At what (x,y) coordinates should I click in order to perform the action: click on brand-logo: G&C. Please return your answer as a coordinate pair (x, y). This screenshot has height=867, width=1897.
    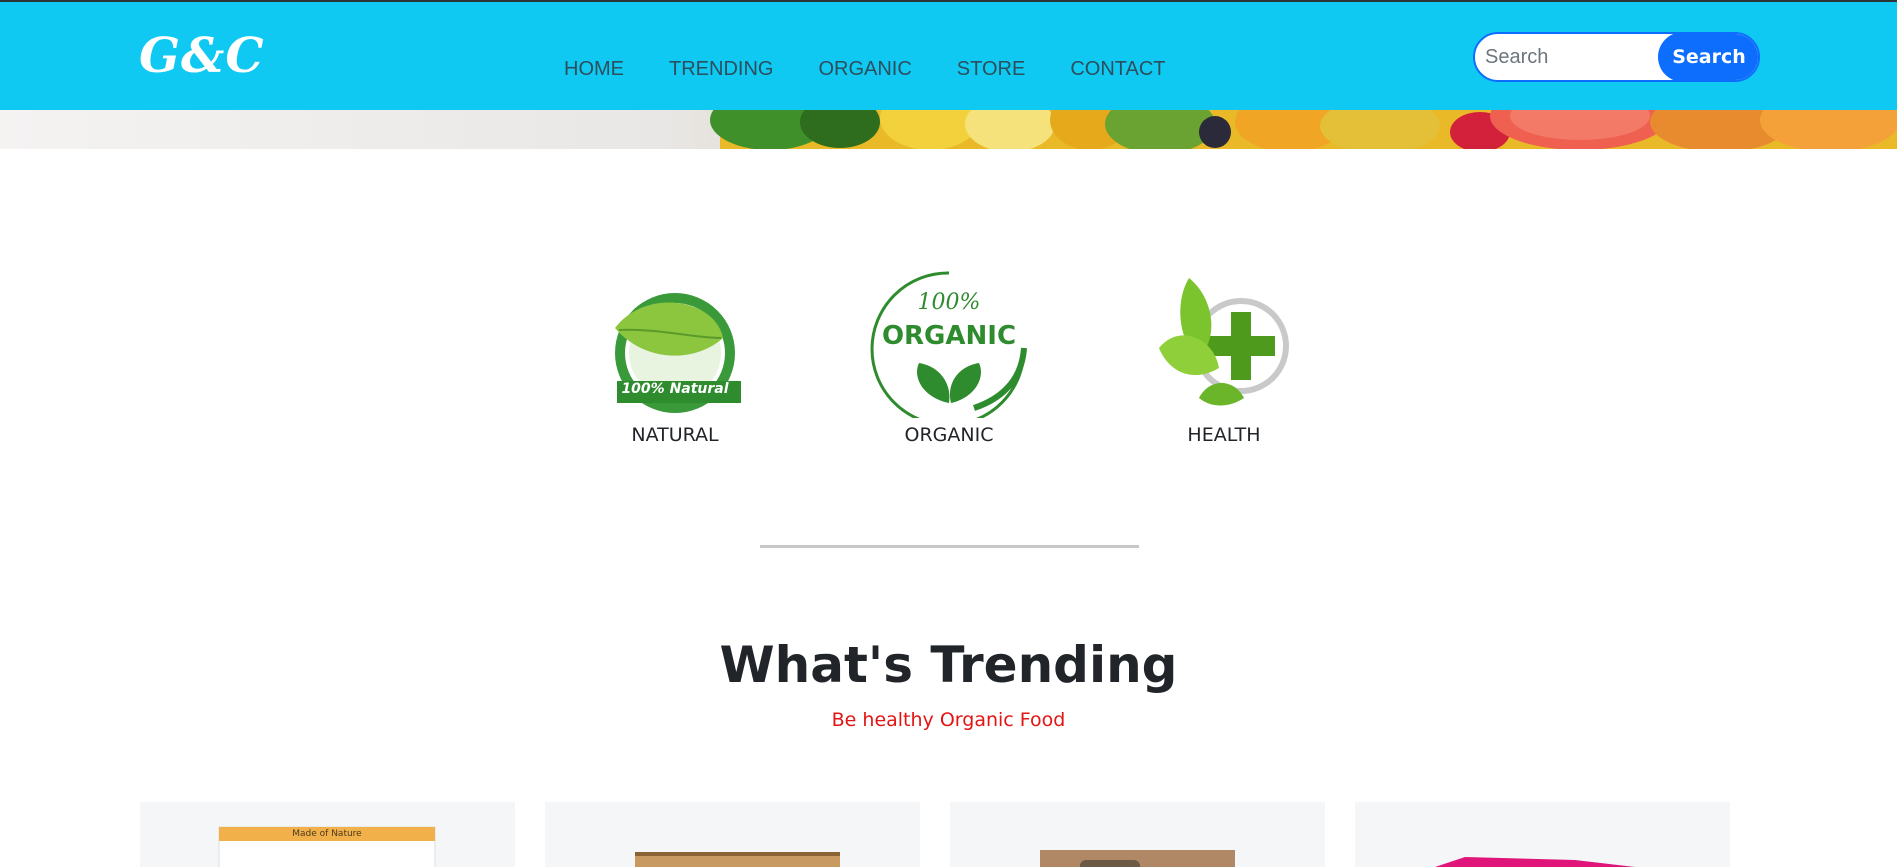
    Looking at the image, I should click on (202, 56).